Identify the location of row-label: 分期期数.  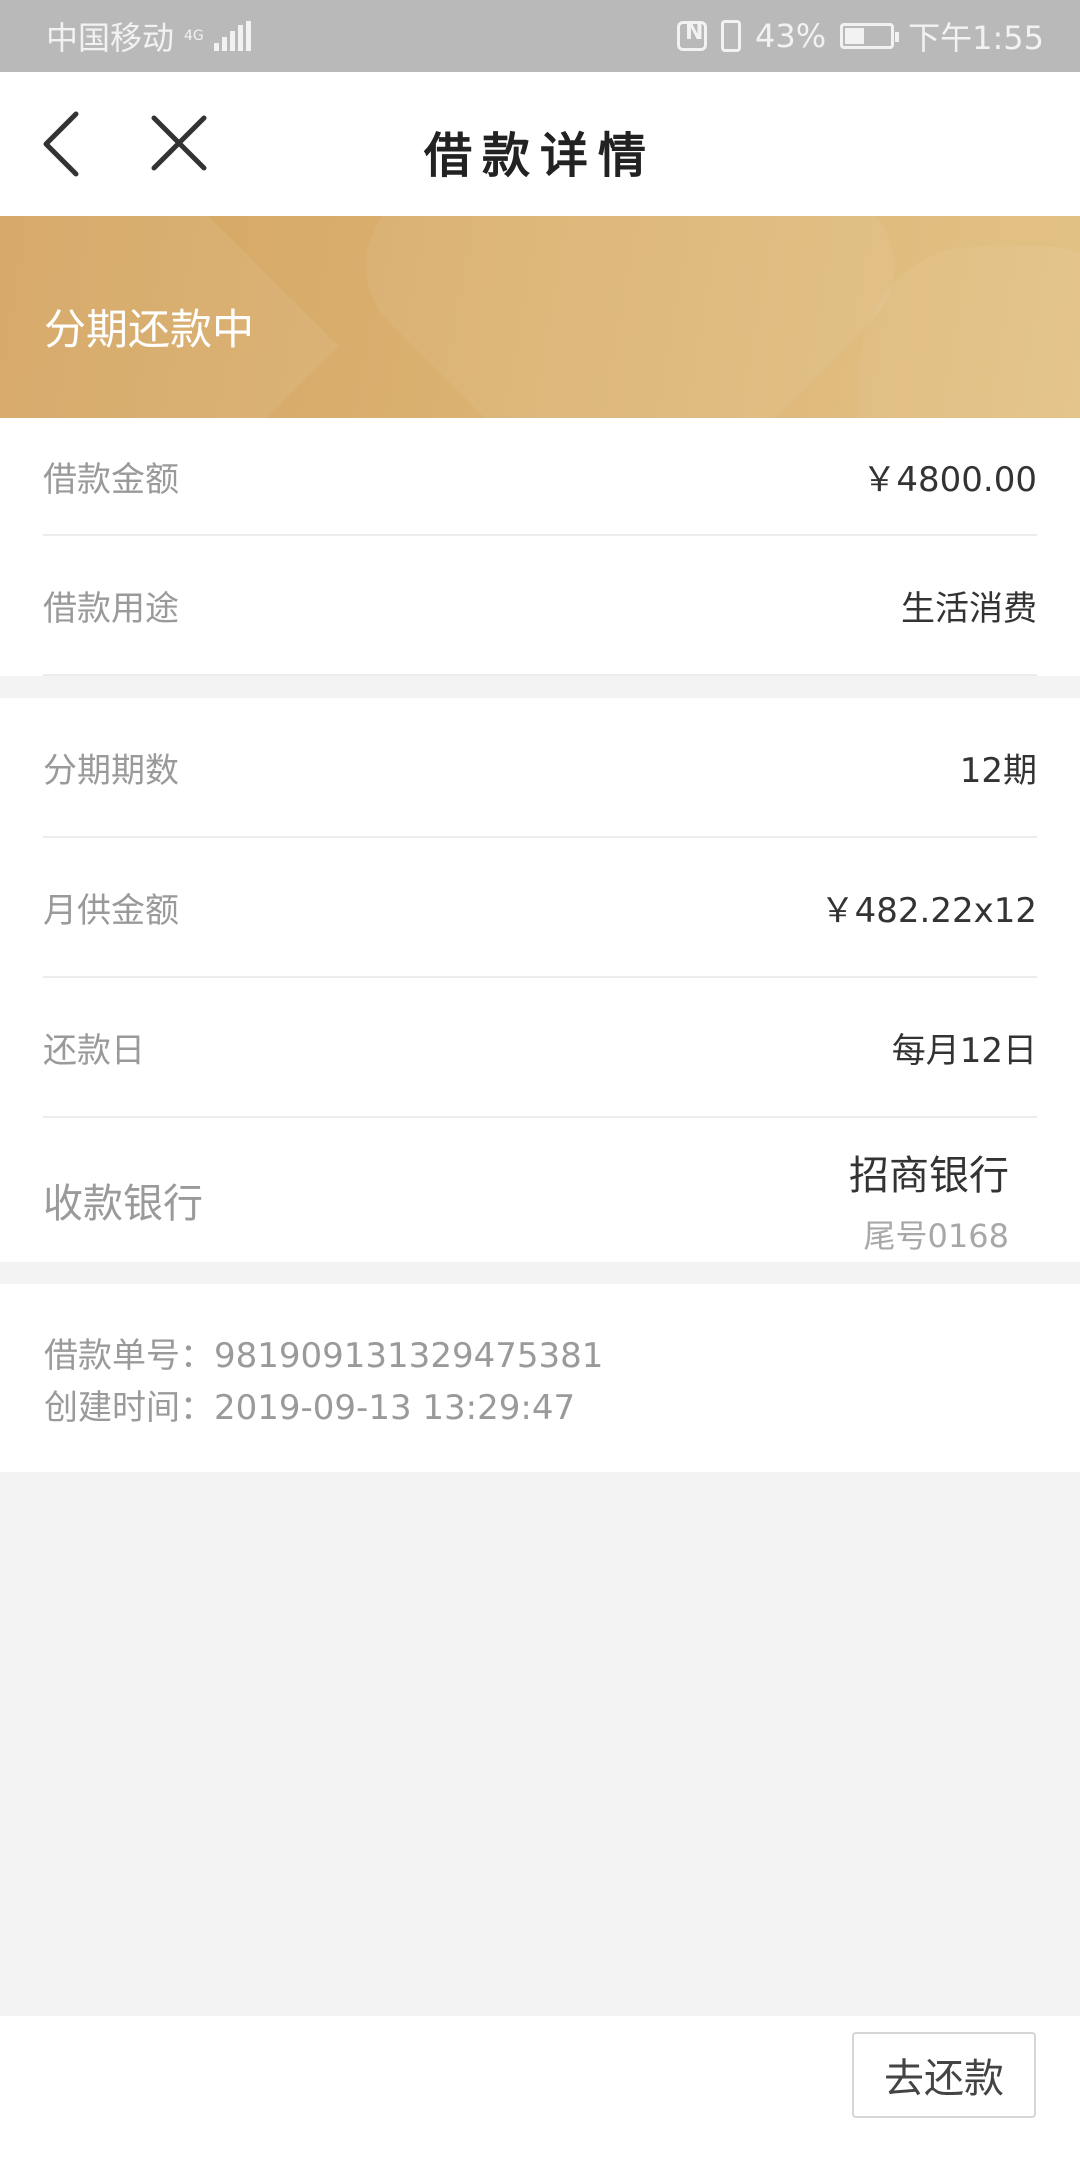
(111, 770).